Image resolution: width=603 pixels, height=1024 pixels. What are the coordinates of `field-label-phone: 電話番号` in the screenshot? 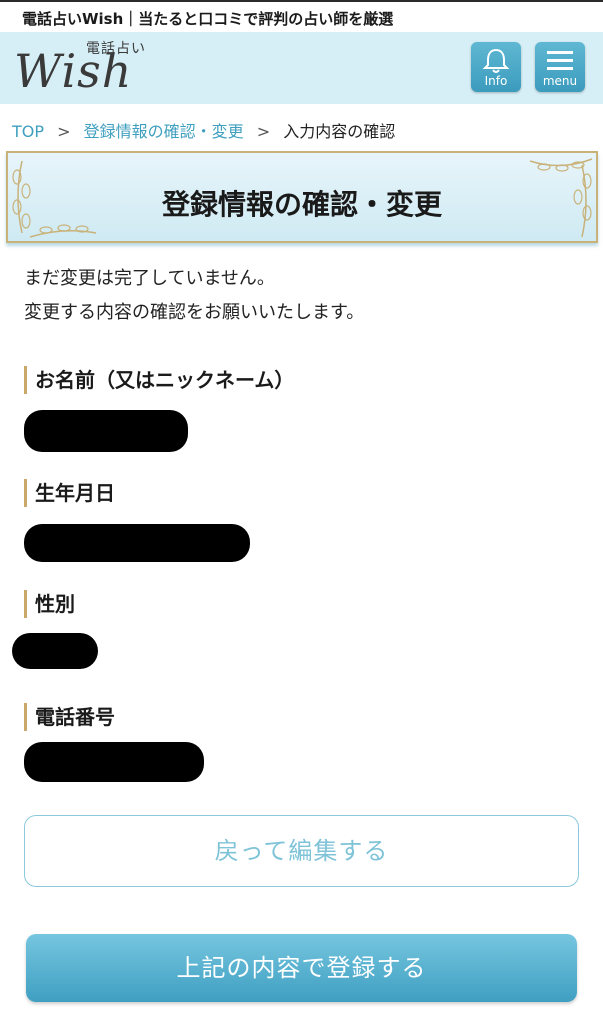 It's located at (69, 717).